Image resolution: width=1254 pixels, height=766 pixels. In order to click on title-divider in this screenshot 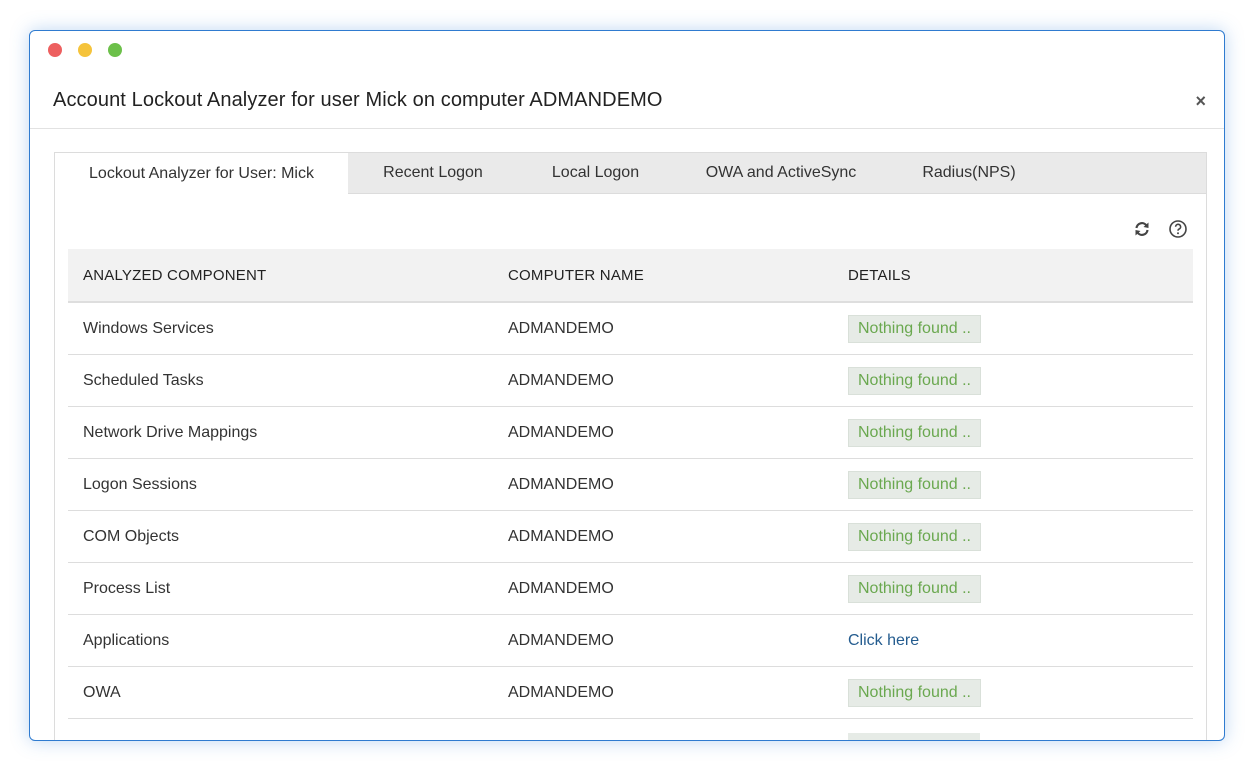, I will do `click(627, 128)`.